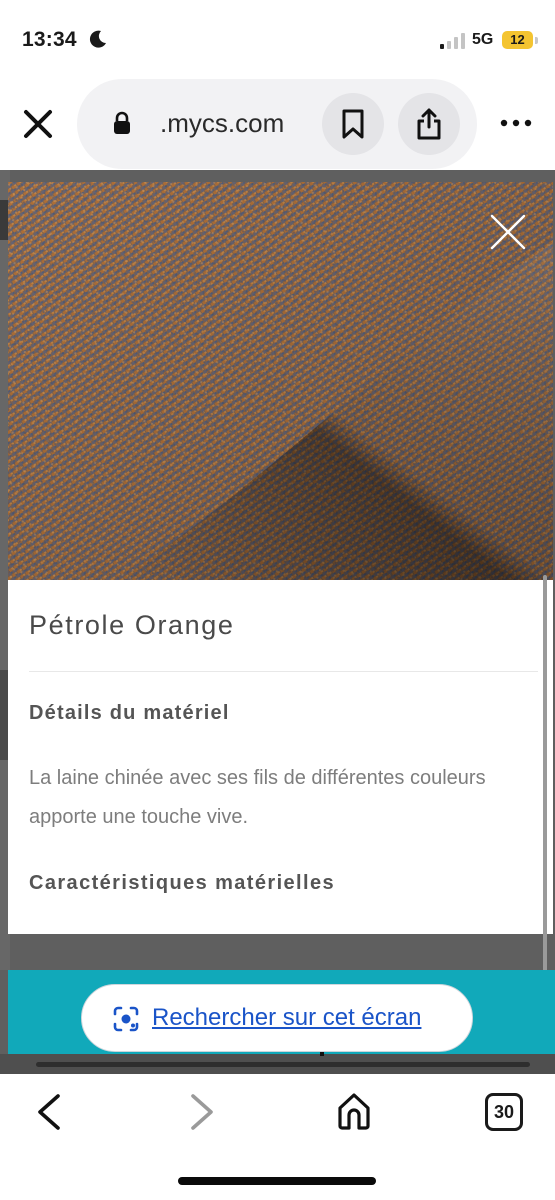 This screenshot has width=555, height=1200. Describe the element at coordinates (126, 1019) in the screenshot. I see `lens-icon` at that location.